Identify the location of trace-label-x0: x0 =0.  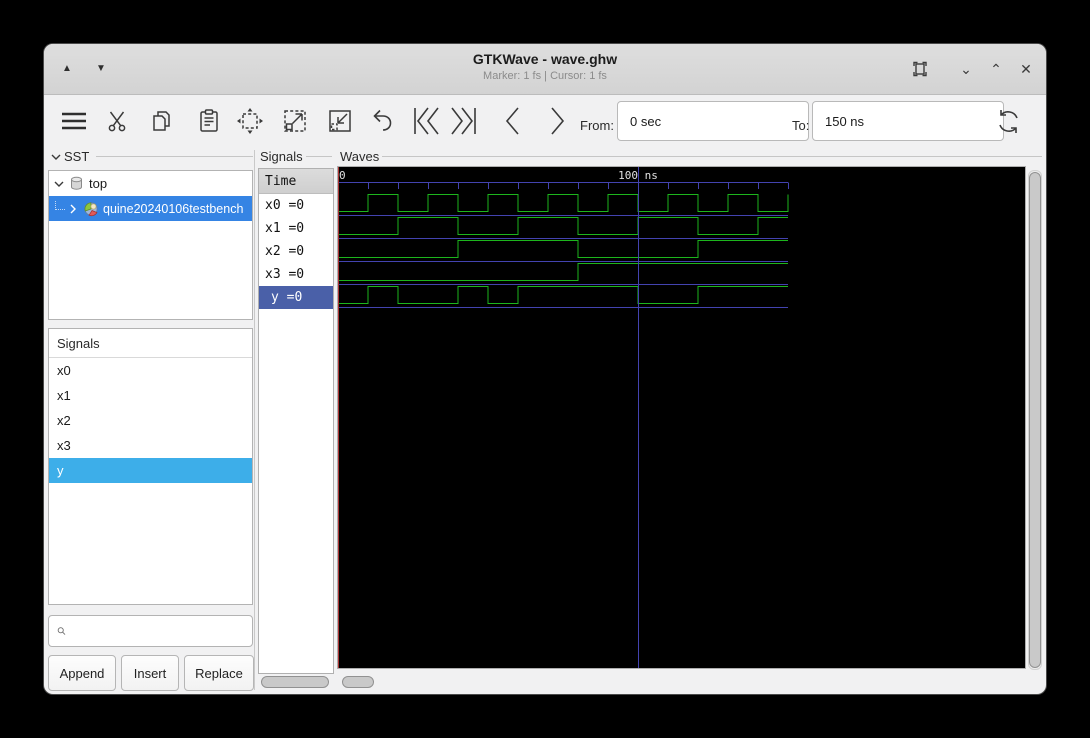
(296, 205).